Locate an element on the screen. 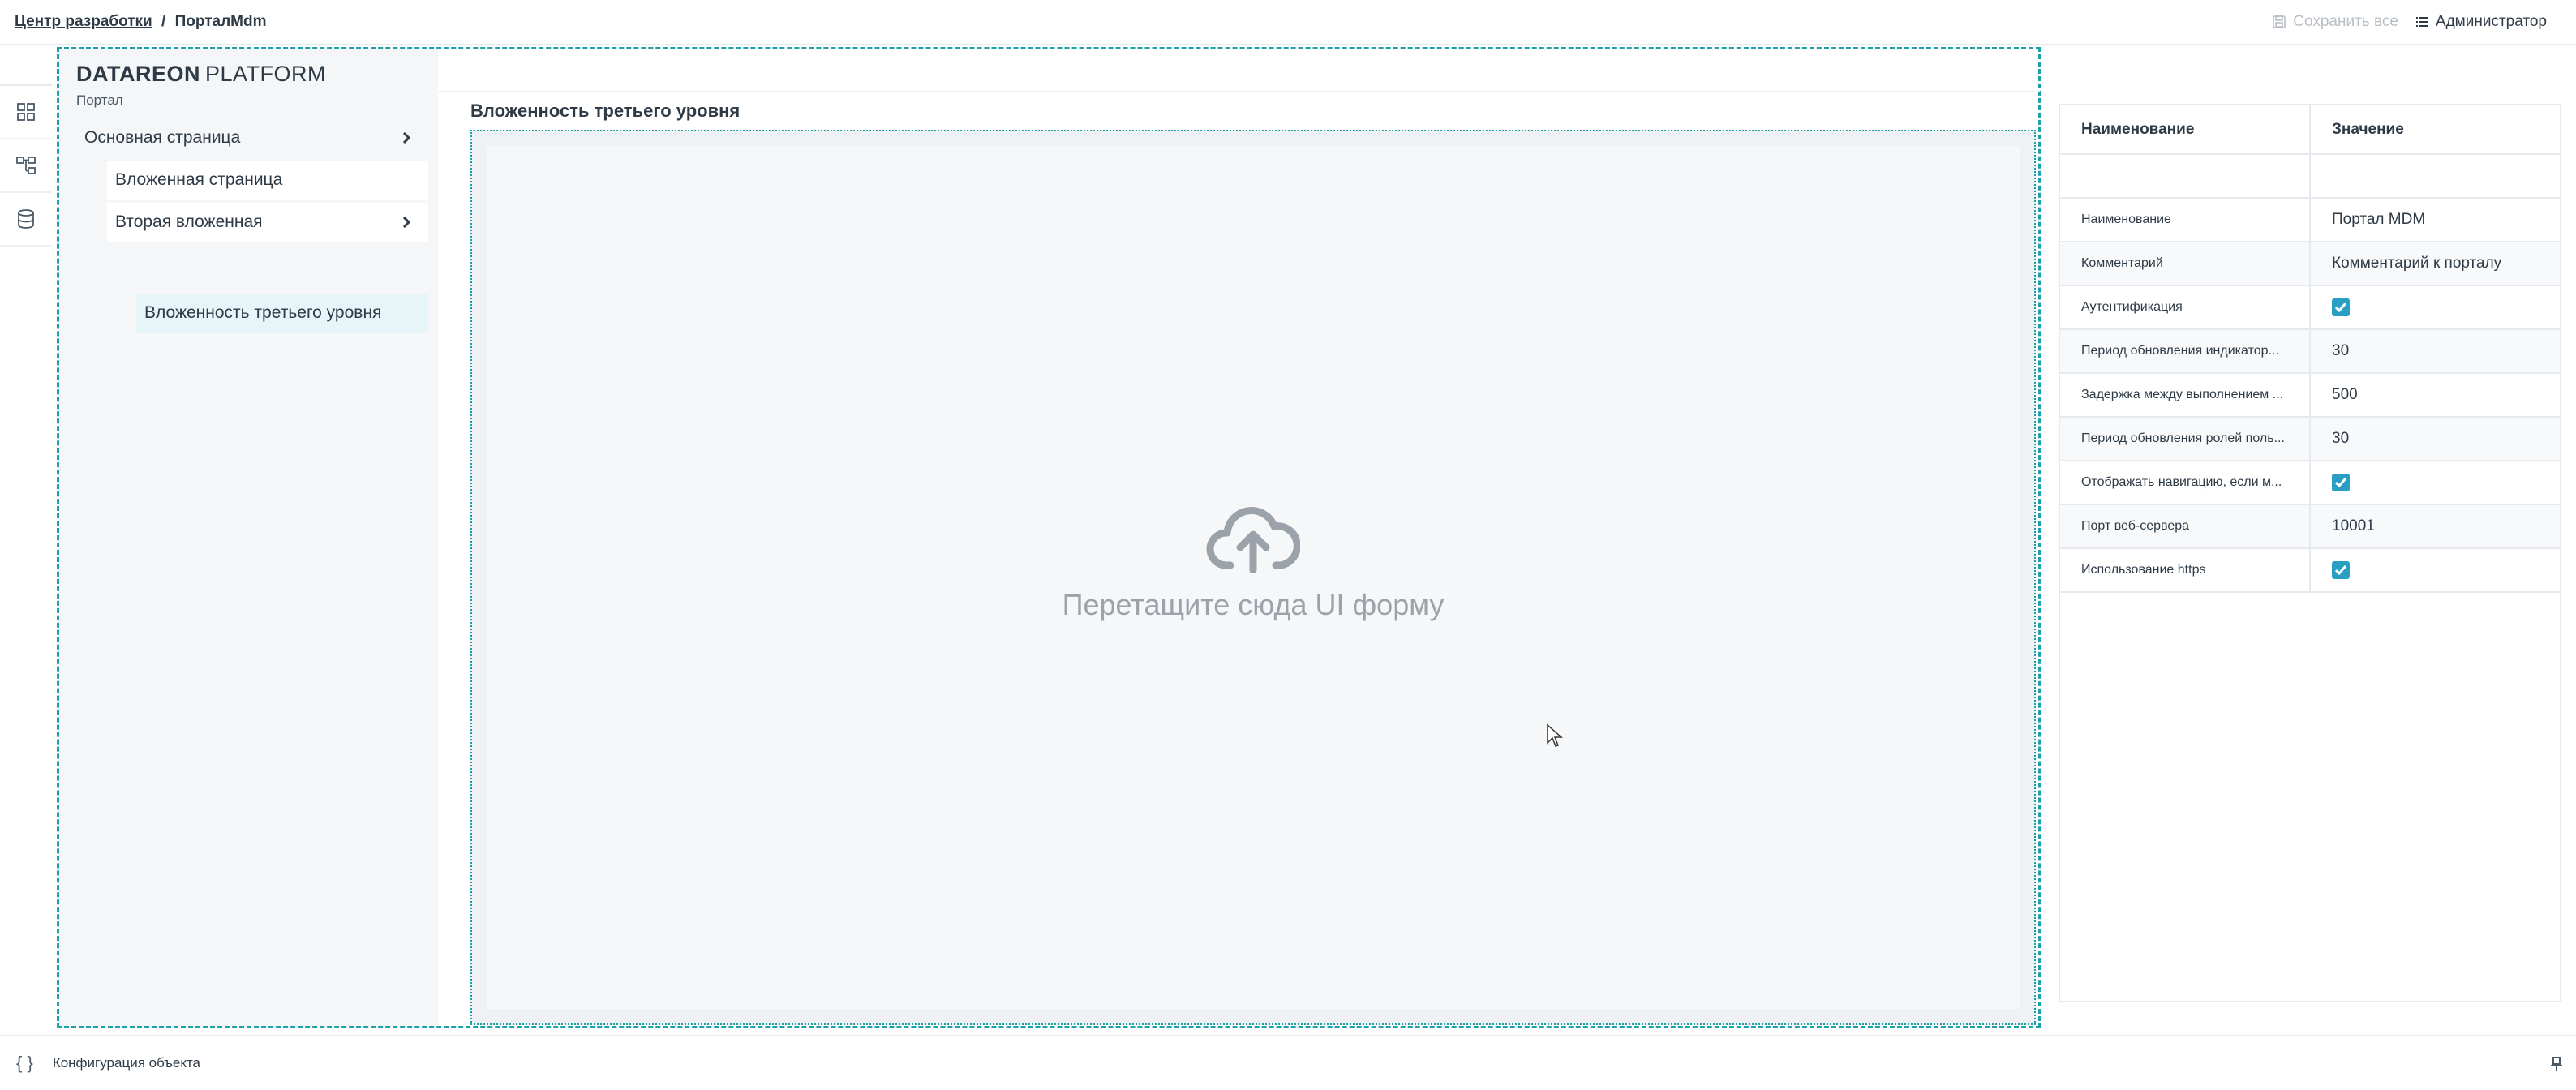  mouse-cursor-icon is located at coordinates (1555, 735).